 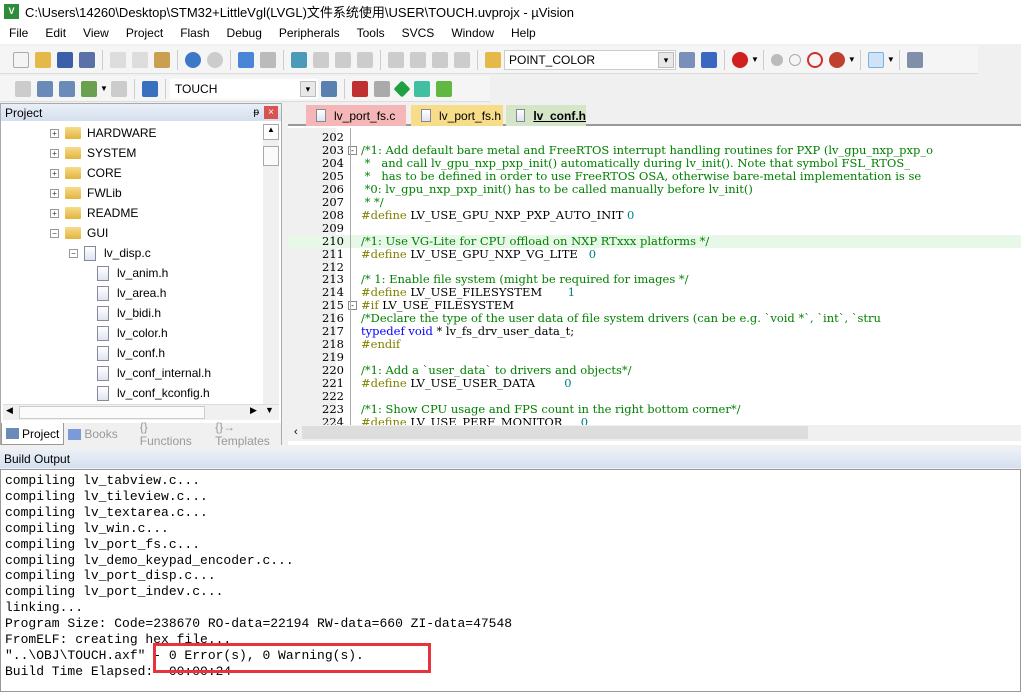 What do you see at coordinates (65, 59) in the screenshot?
I see `save-icon` at bounding box center [65, 59].